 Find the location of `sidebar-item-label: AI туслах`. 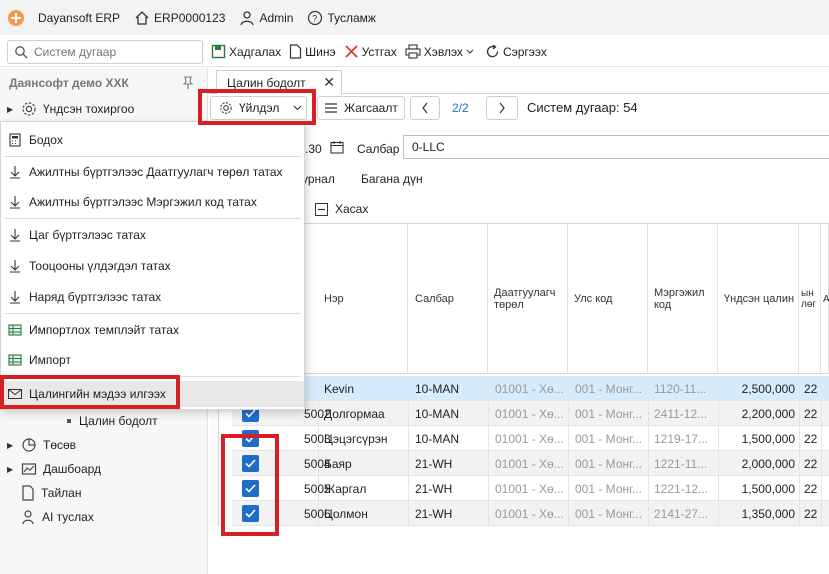

sidebar-item-label: AI туслах is located at coordinates (68, 517).